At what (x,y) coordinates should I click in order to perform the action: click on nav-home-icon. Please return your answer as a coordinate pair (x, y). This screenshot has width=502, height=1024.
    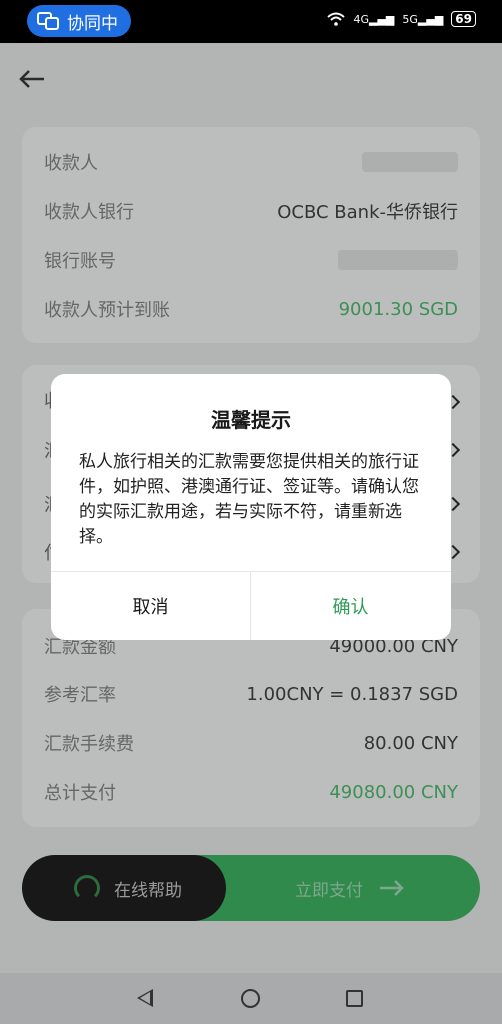
    Looking at the image, I should click on (250, 998).